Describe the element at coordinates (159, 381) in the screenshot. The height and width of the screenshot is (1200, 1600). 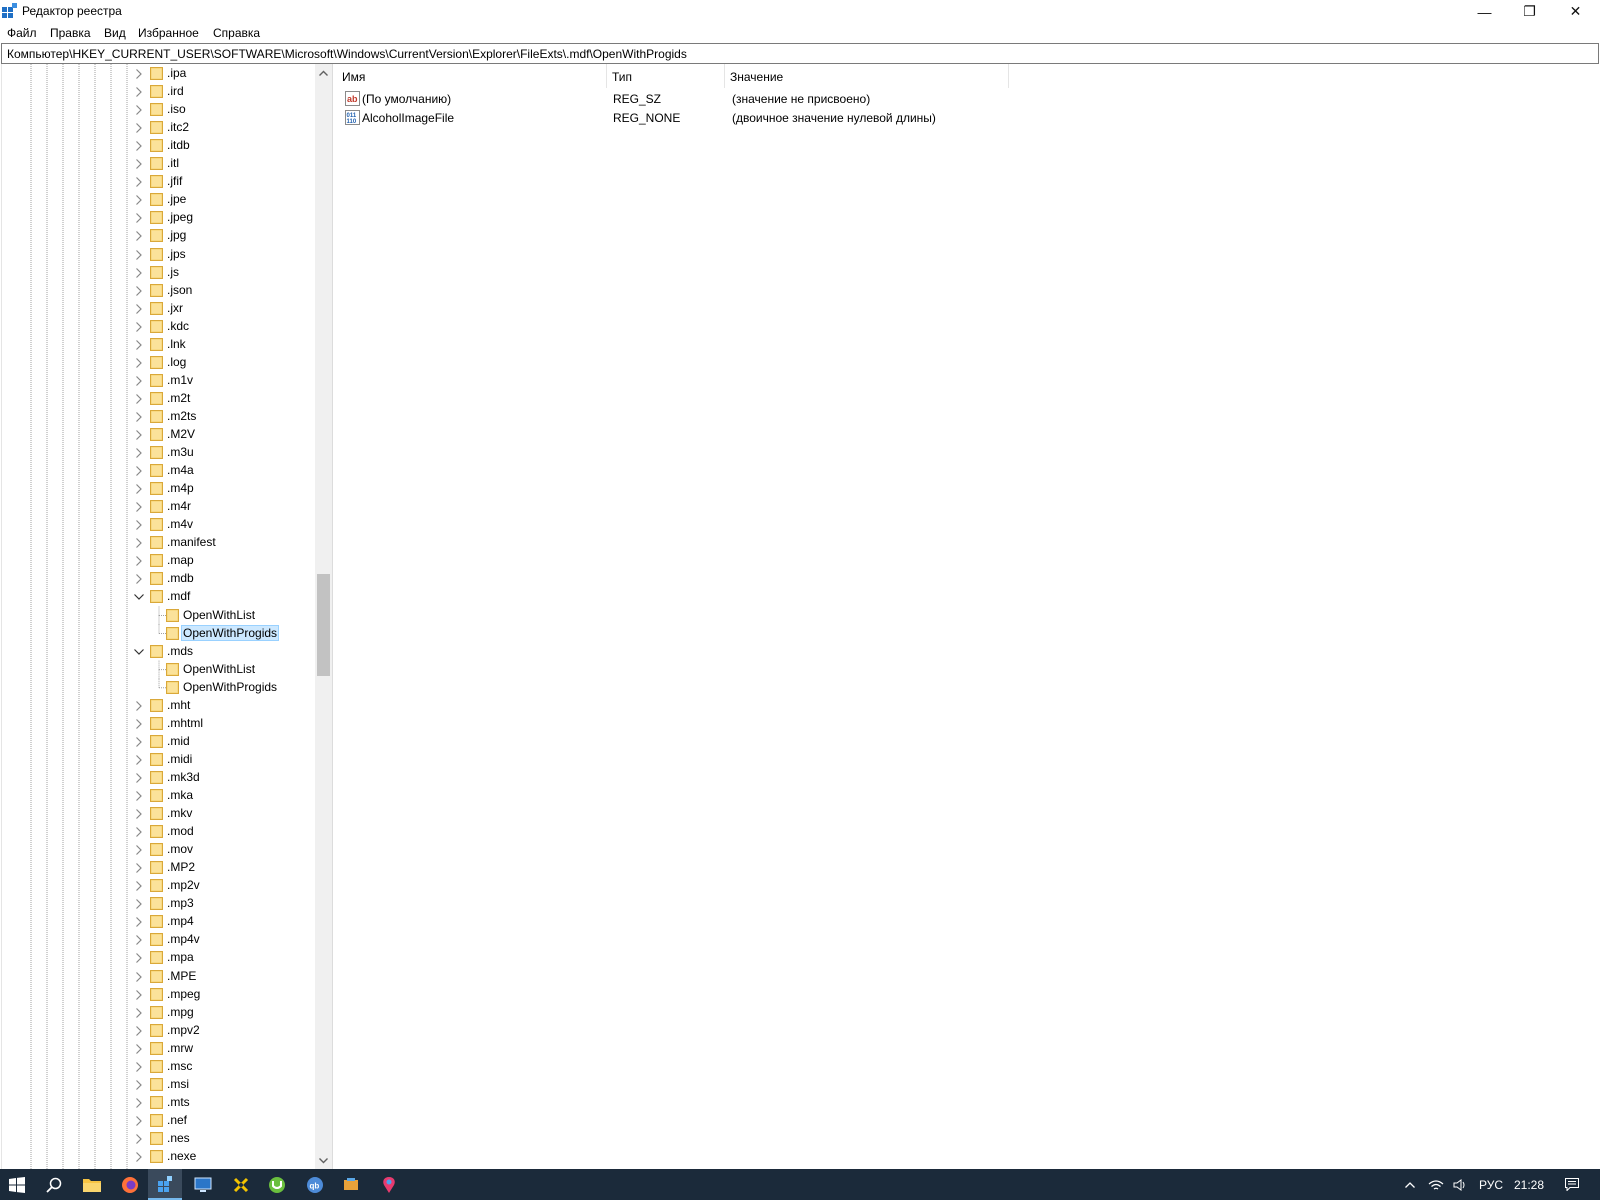
I see `tree-item: .m1v` at that location.